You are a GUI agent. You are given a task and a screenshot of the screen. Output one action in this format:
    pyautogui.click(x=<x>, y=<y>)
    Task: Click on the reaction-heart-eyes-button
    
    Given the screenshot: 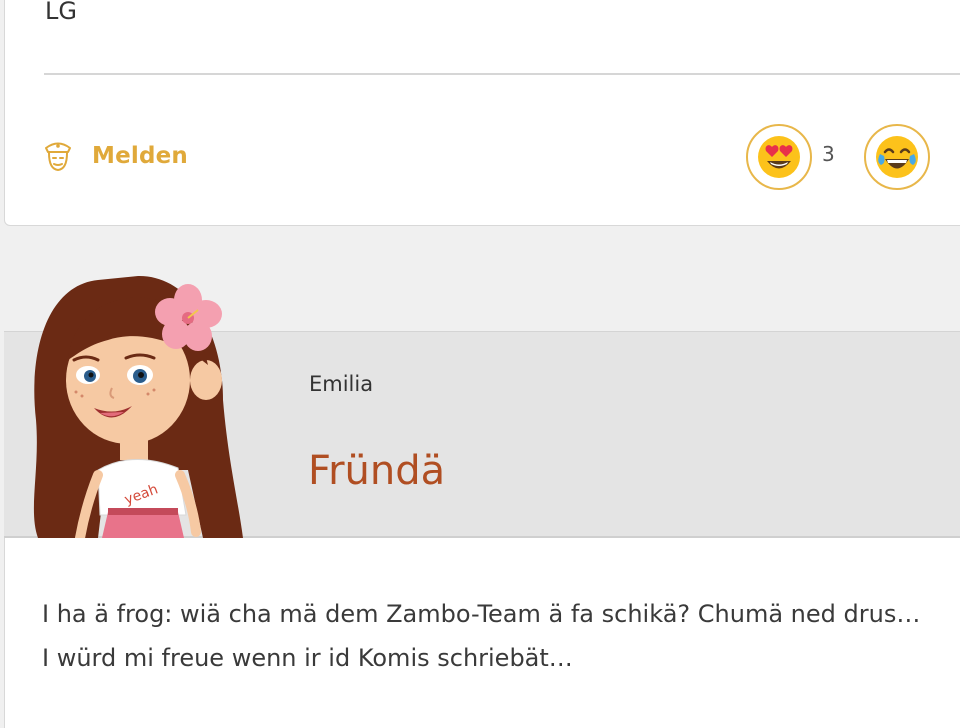 What is the action you would take?
    pyautogui.click(x=779, y=157)
    